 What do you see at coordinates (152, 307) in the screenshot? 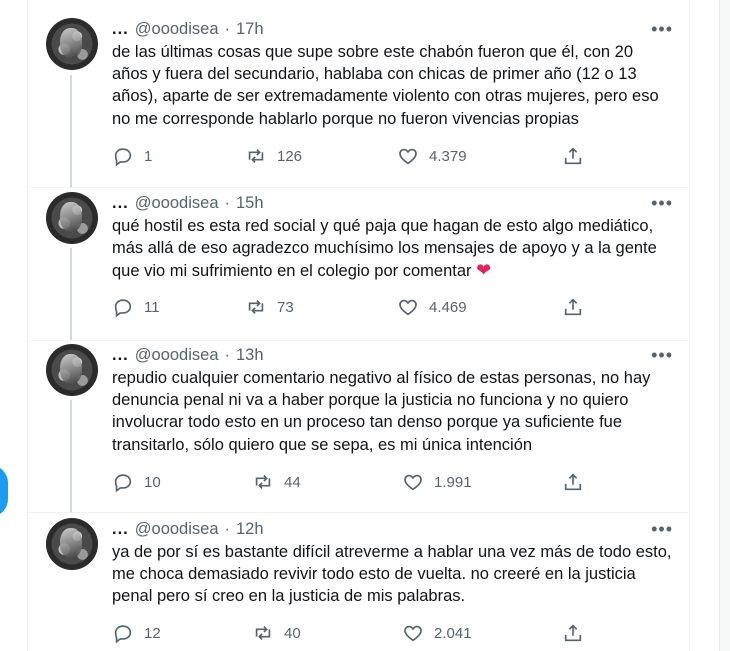
I see `reply-count: 11` at bounding box center [152, 307].